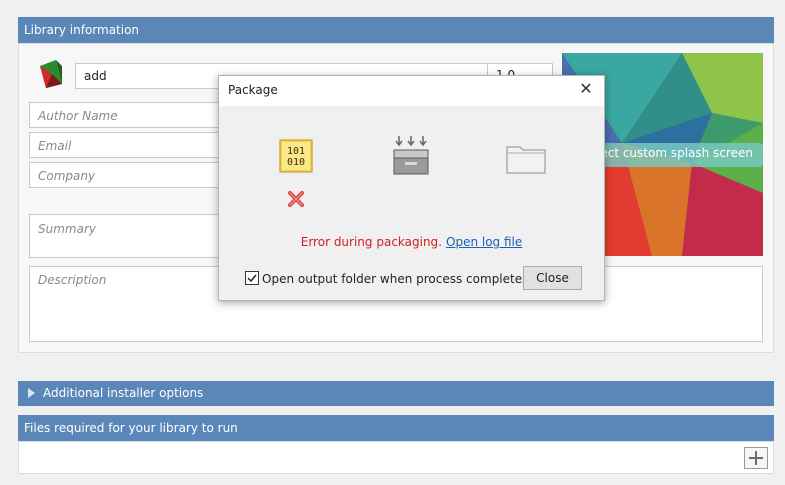 This screenshot has width=785, height=485. What do you see at coordinates (396, 30) in the screenshot?
I see `library-info-header: Library information` at bounding box center [396, 30].